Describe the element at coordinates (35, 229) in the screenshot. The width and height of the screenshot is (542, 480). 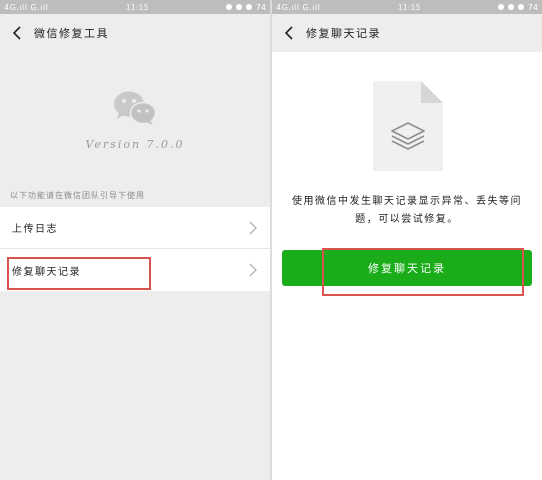
I see `list-item-label: 上传日志` at that location.